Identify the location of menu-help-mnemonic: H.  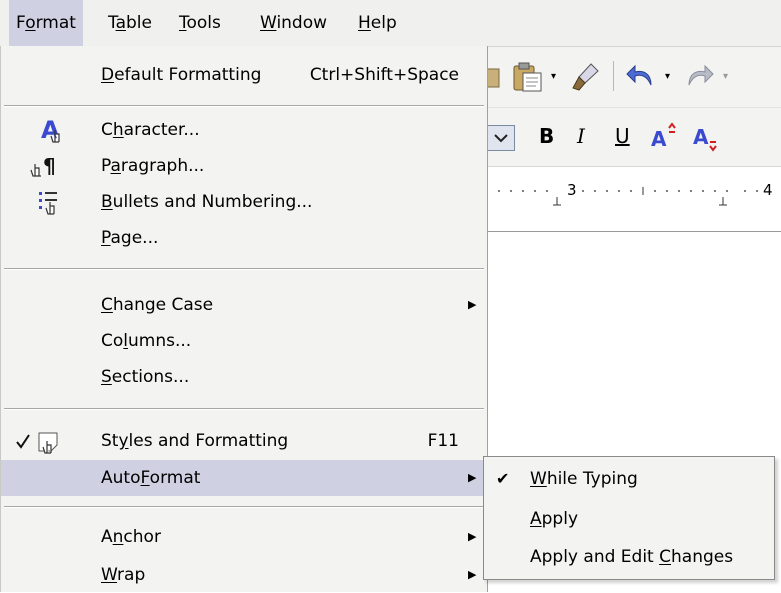
(364, 23).